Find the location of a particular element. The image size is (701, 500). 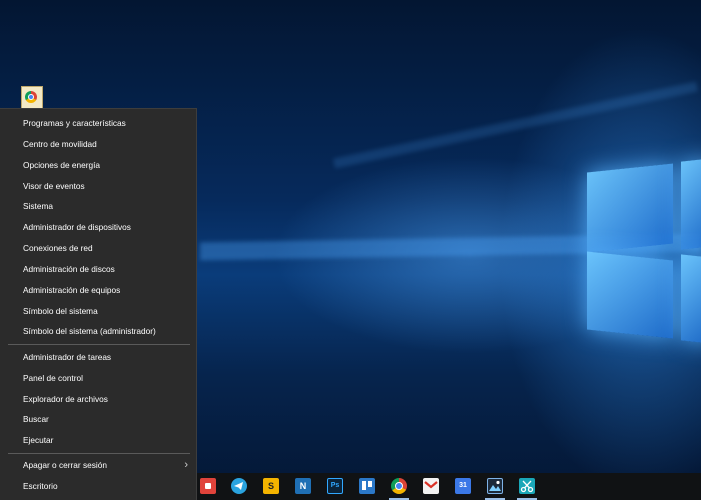

paper-plane-icon is located at coordinates (238, 486).